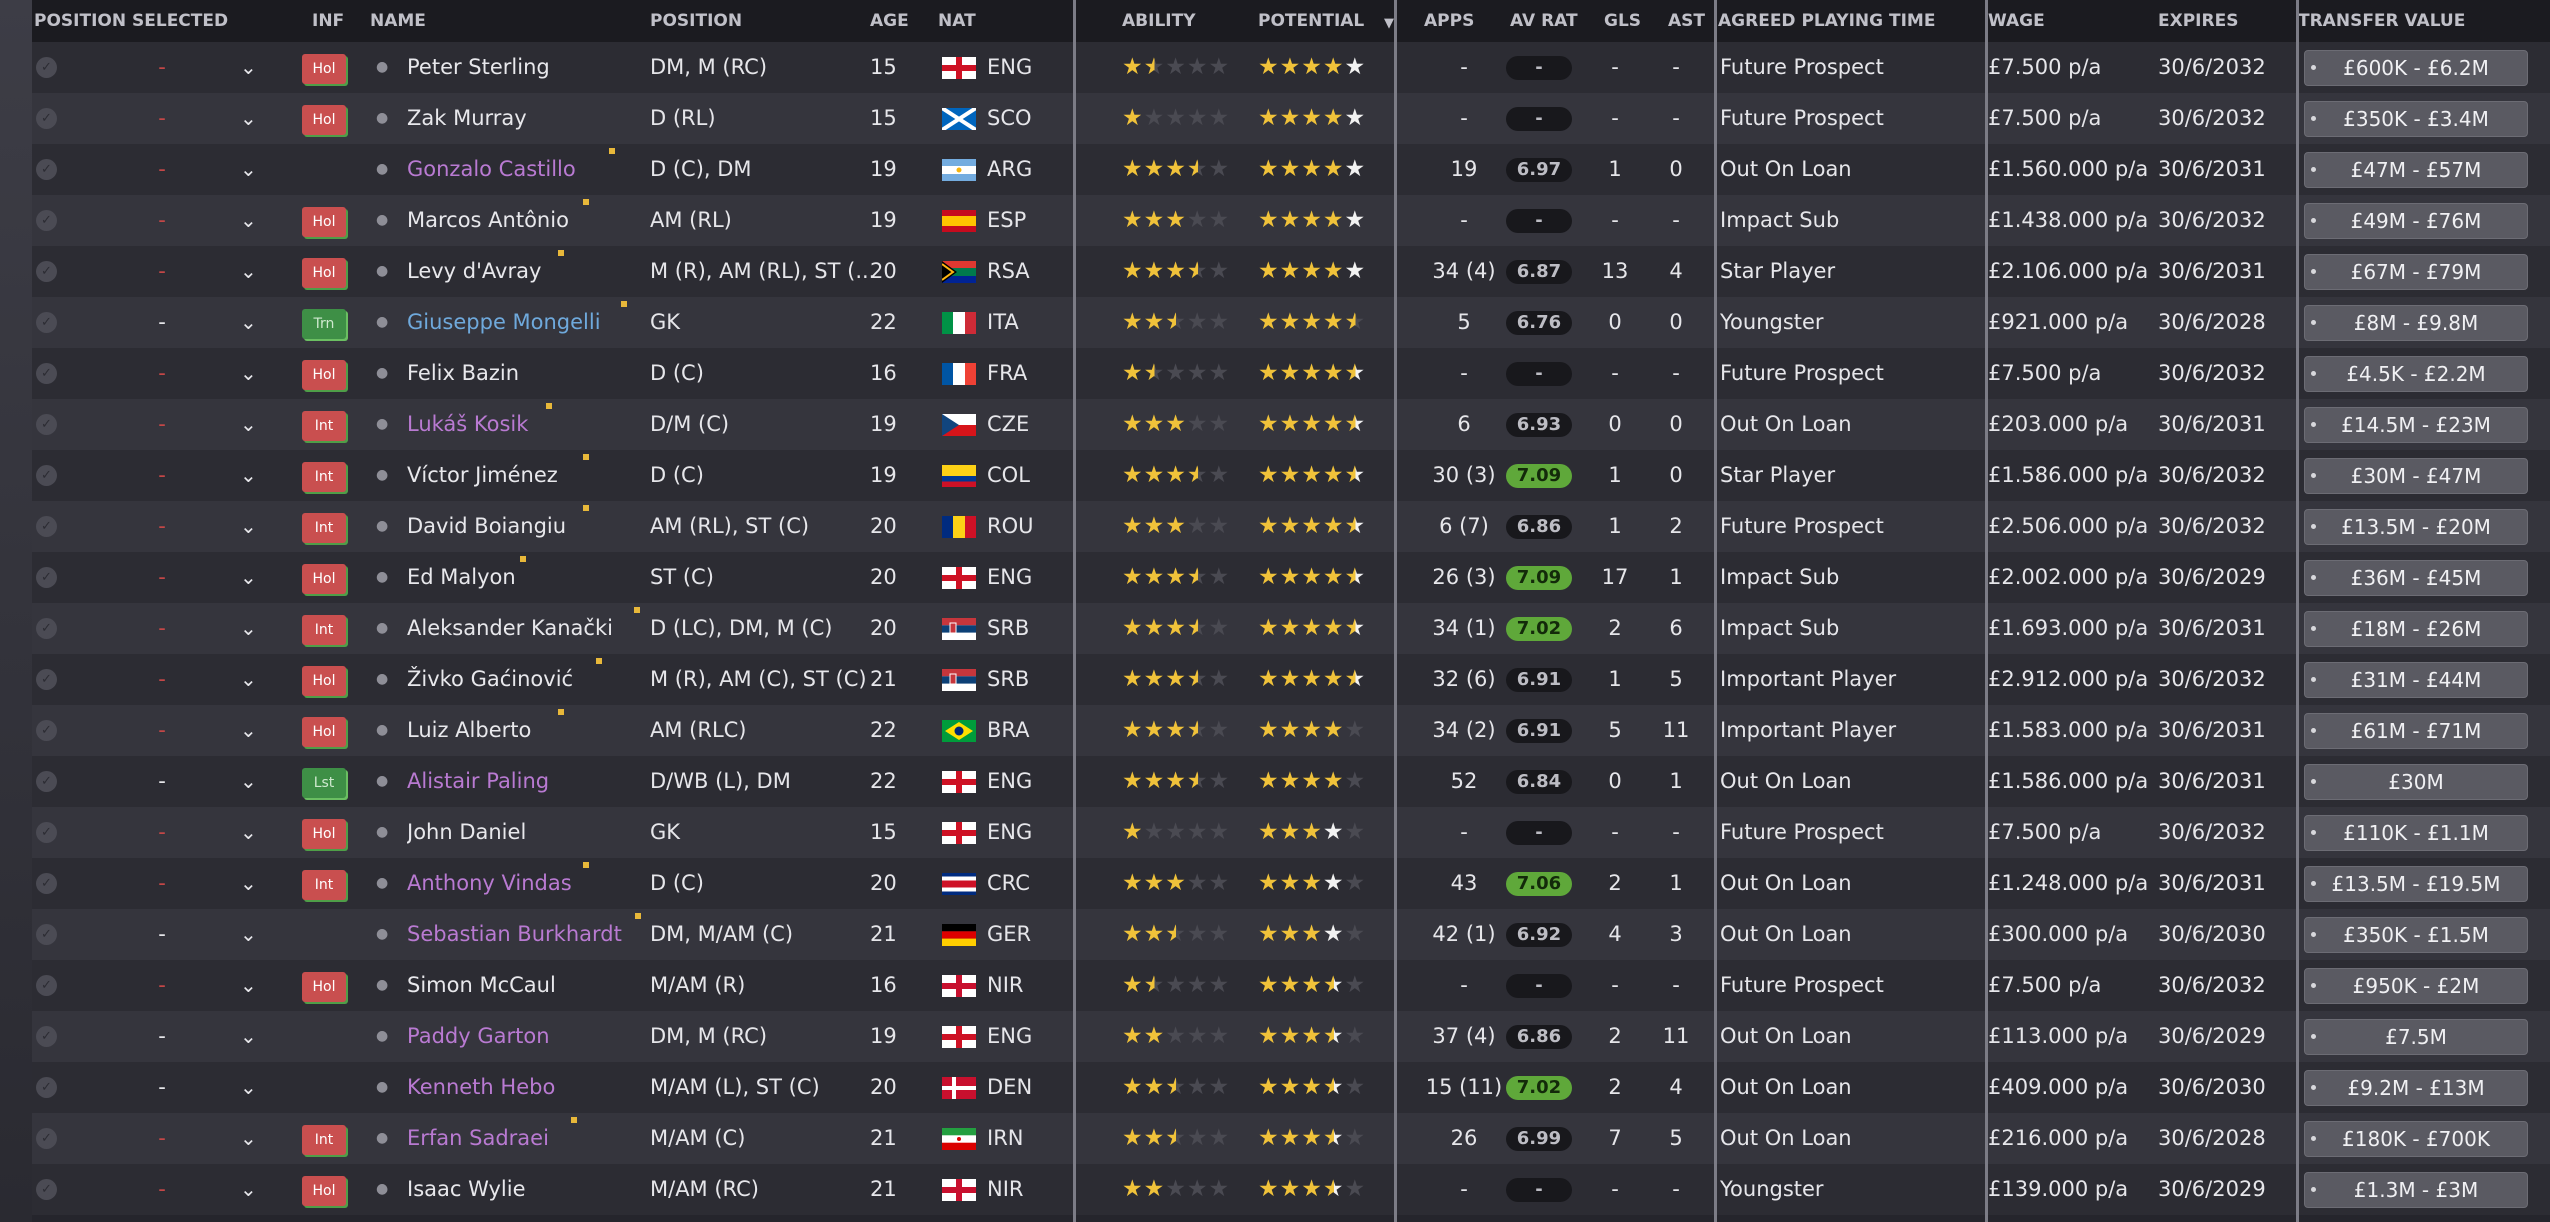 Image resolution: width=2550 pixels, height=1222 pixels. What do you see at coordinates (131, 21) in the screenshot?
I see `header-position-selected: POSITION SELECTED` at bounding box center [131, 21].